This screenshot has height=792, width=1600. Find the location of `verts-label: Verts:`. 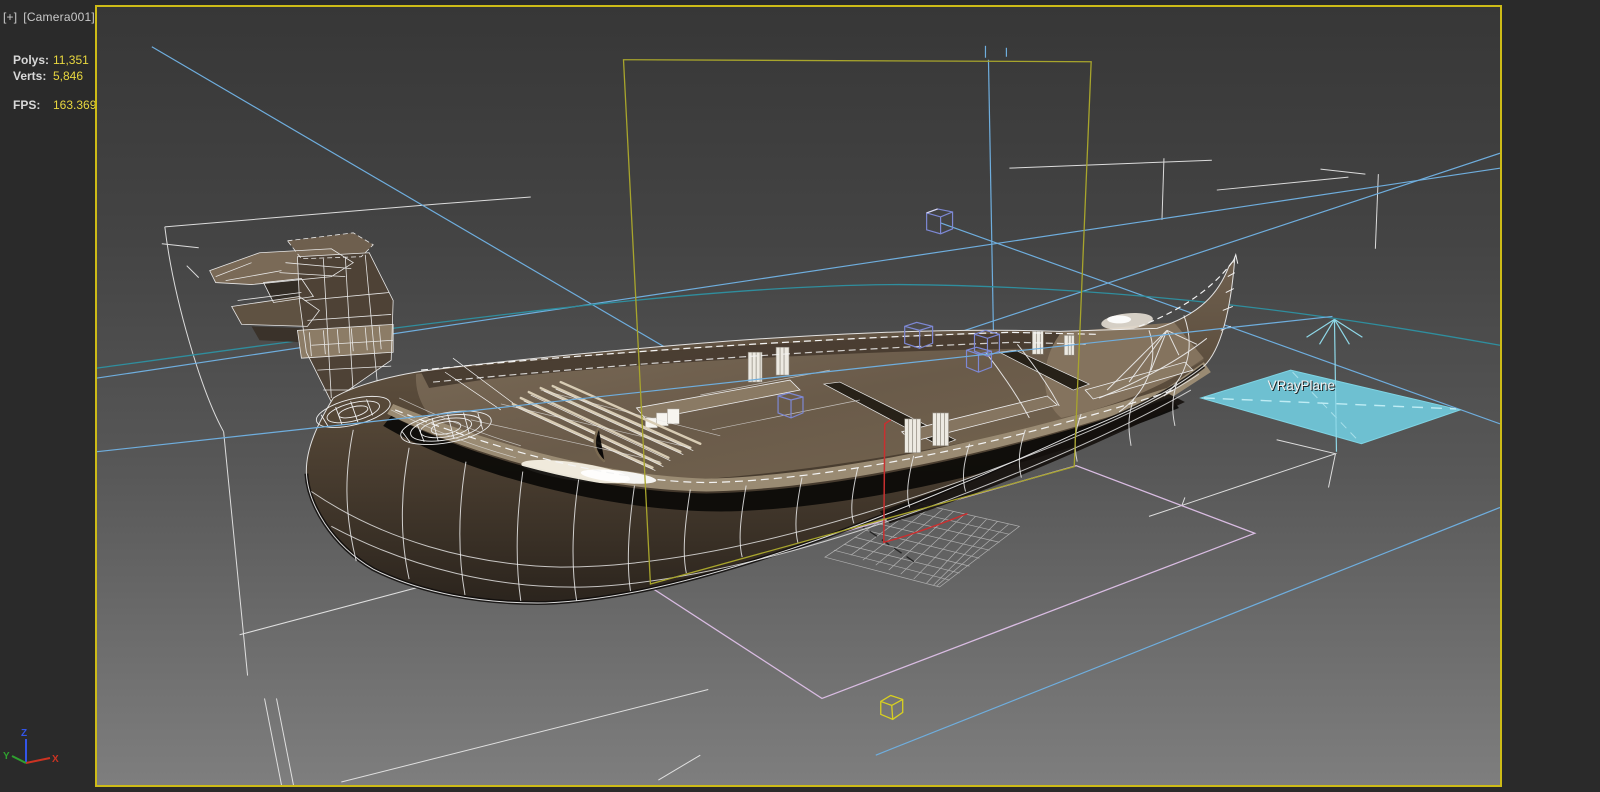

verts-label: Verts: is located at coordinates (30, 76).